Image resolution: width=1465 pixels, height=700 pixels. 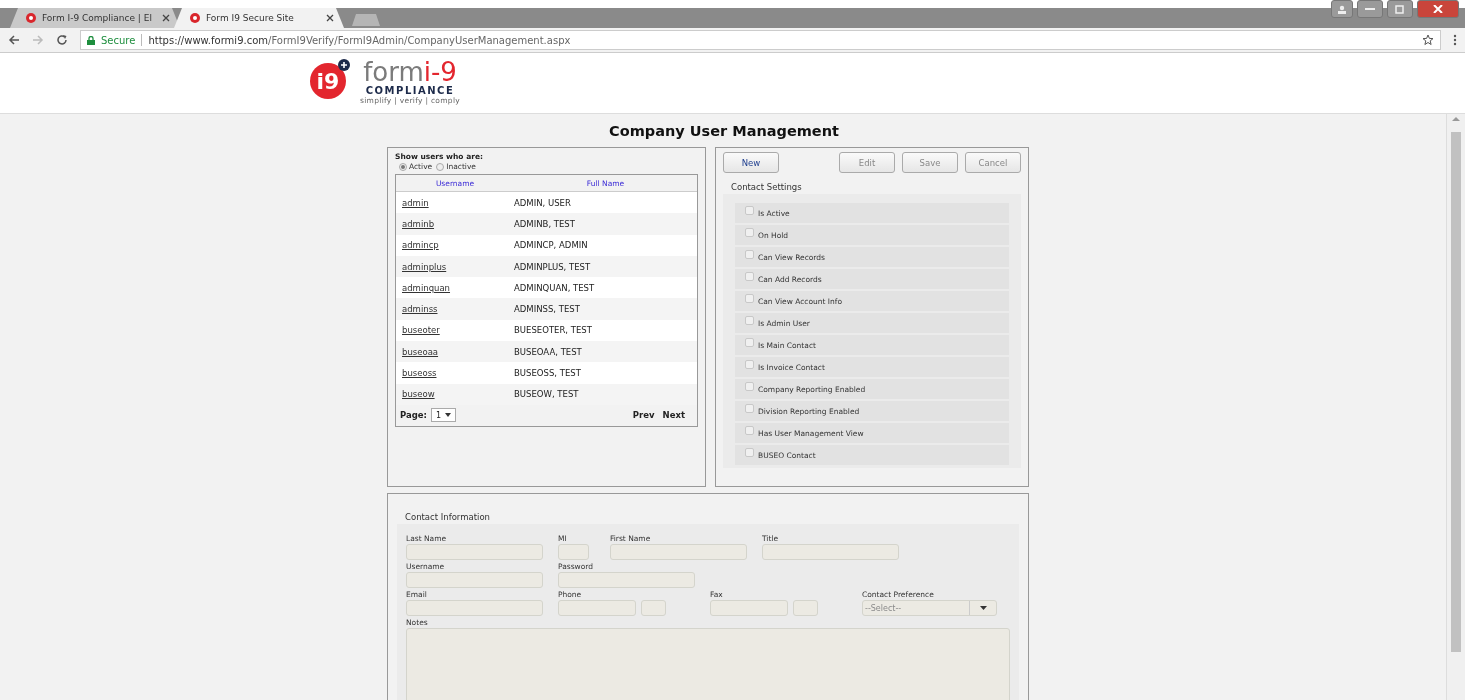 I want to click on username-link: buseoaa, so click(x=420, y=351).